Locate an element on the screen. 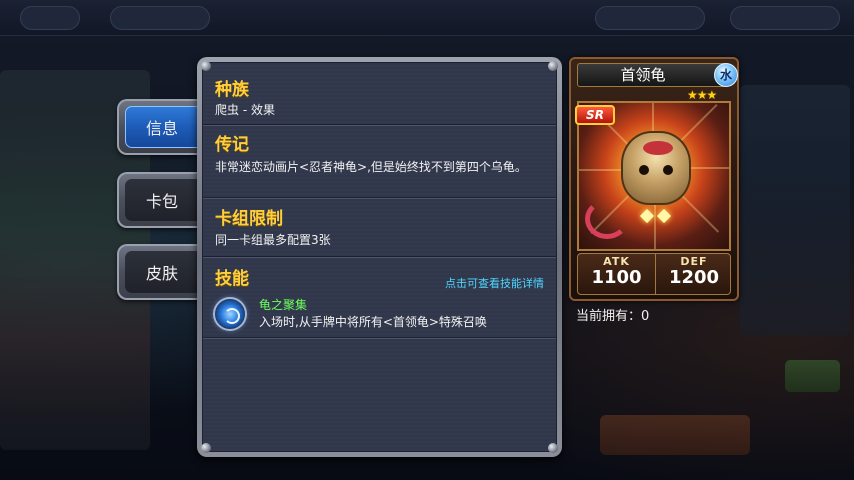 The width and height of the screenshot is (854, 480). tab-info-label: 信息 is located at coordinates (161, 128).